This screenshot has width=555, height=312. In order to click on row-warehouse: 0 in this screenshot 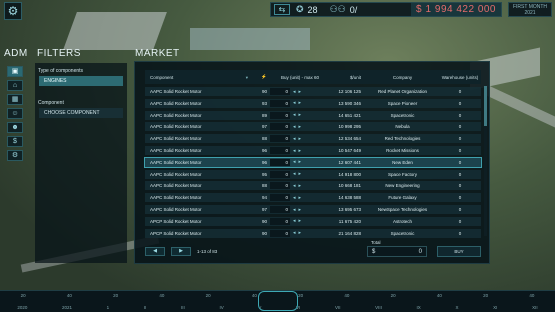, I will do `click(460, 174)`.